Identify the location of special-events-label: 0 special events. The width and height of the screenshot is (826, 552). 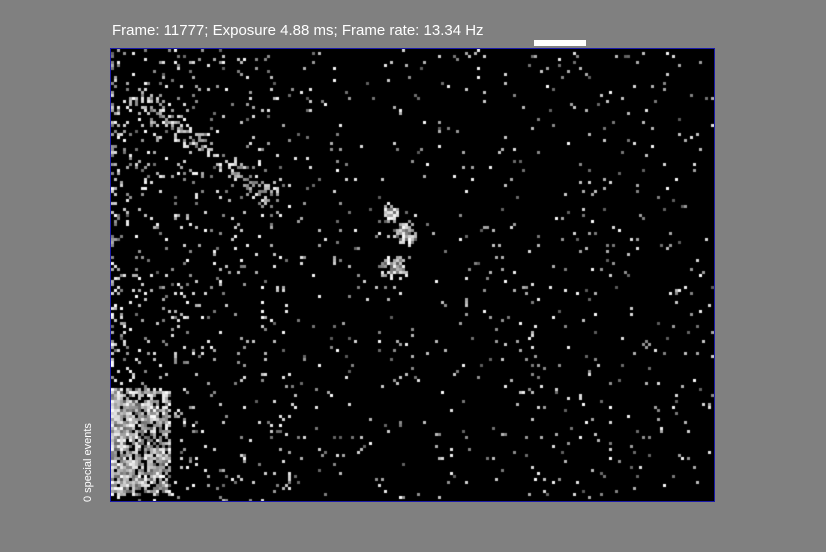
(88, 462).